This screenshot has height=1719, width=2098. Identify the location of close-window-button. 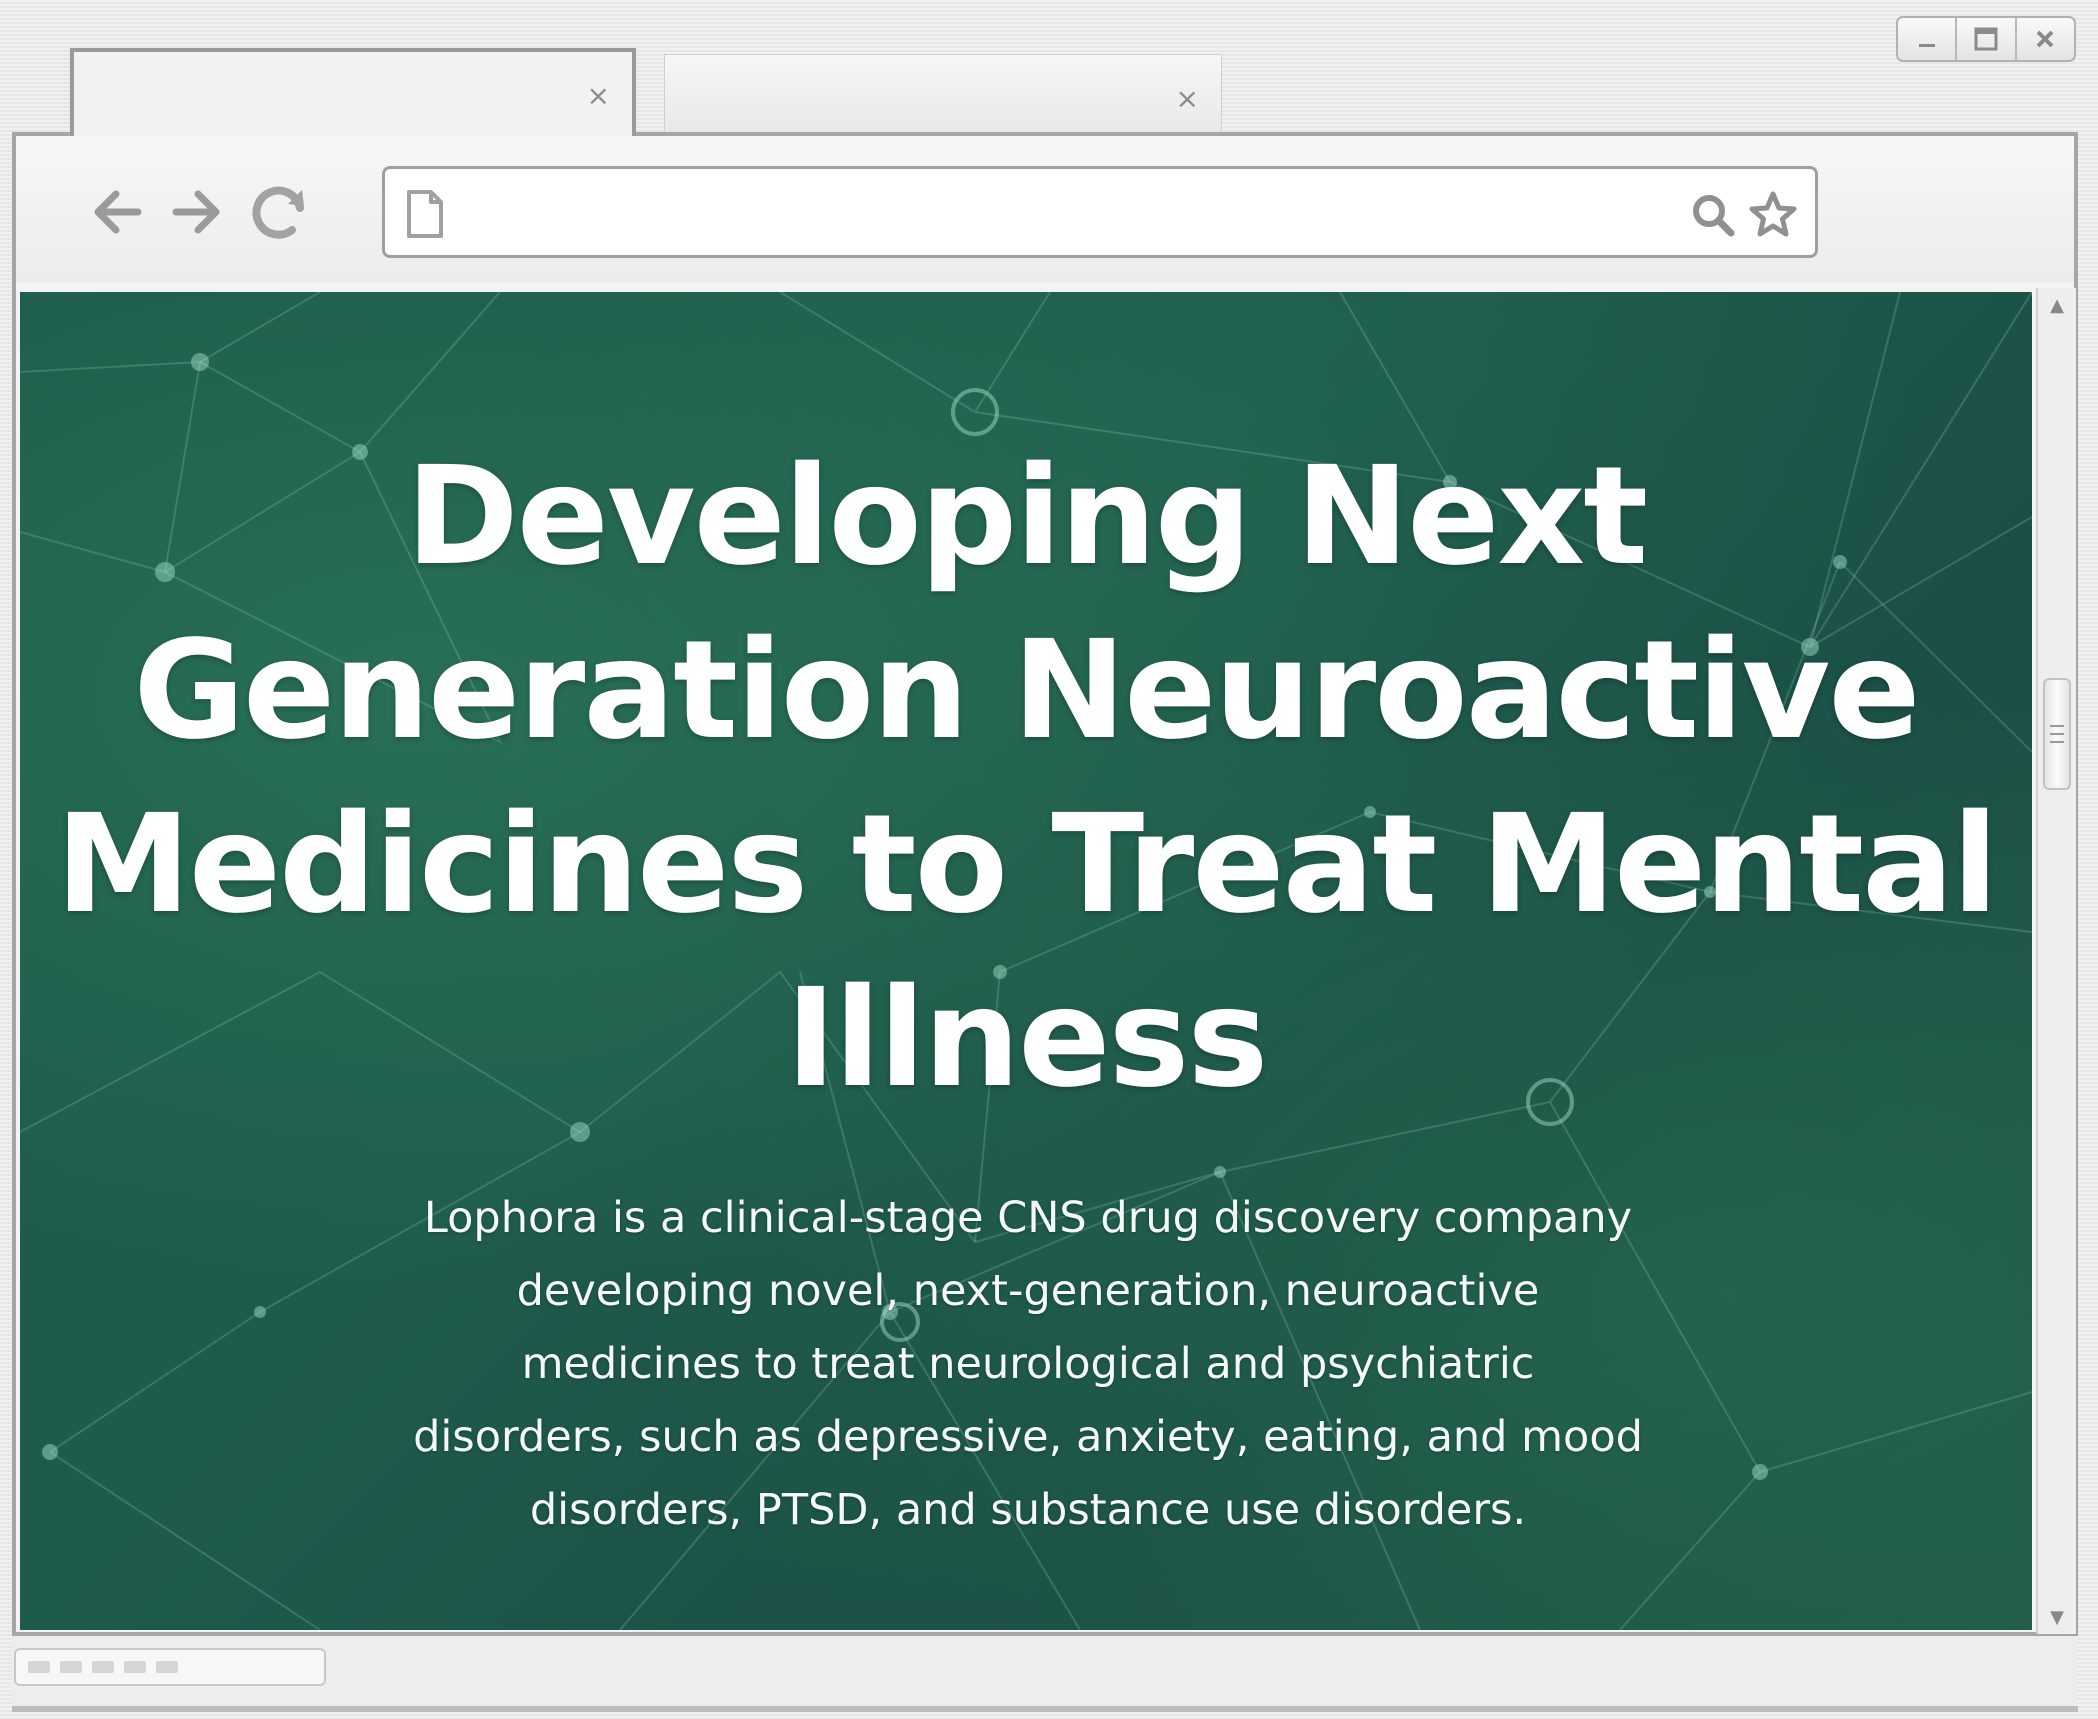
(2044, 39).